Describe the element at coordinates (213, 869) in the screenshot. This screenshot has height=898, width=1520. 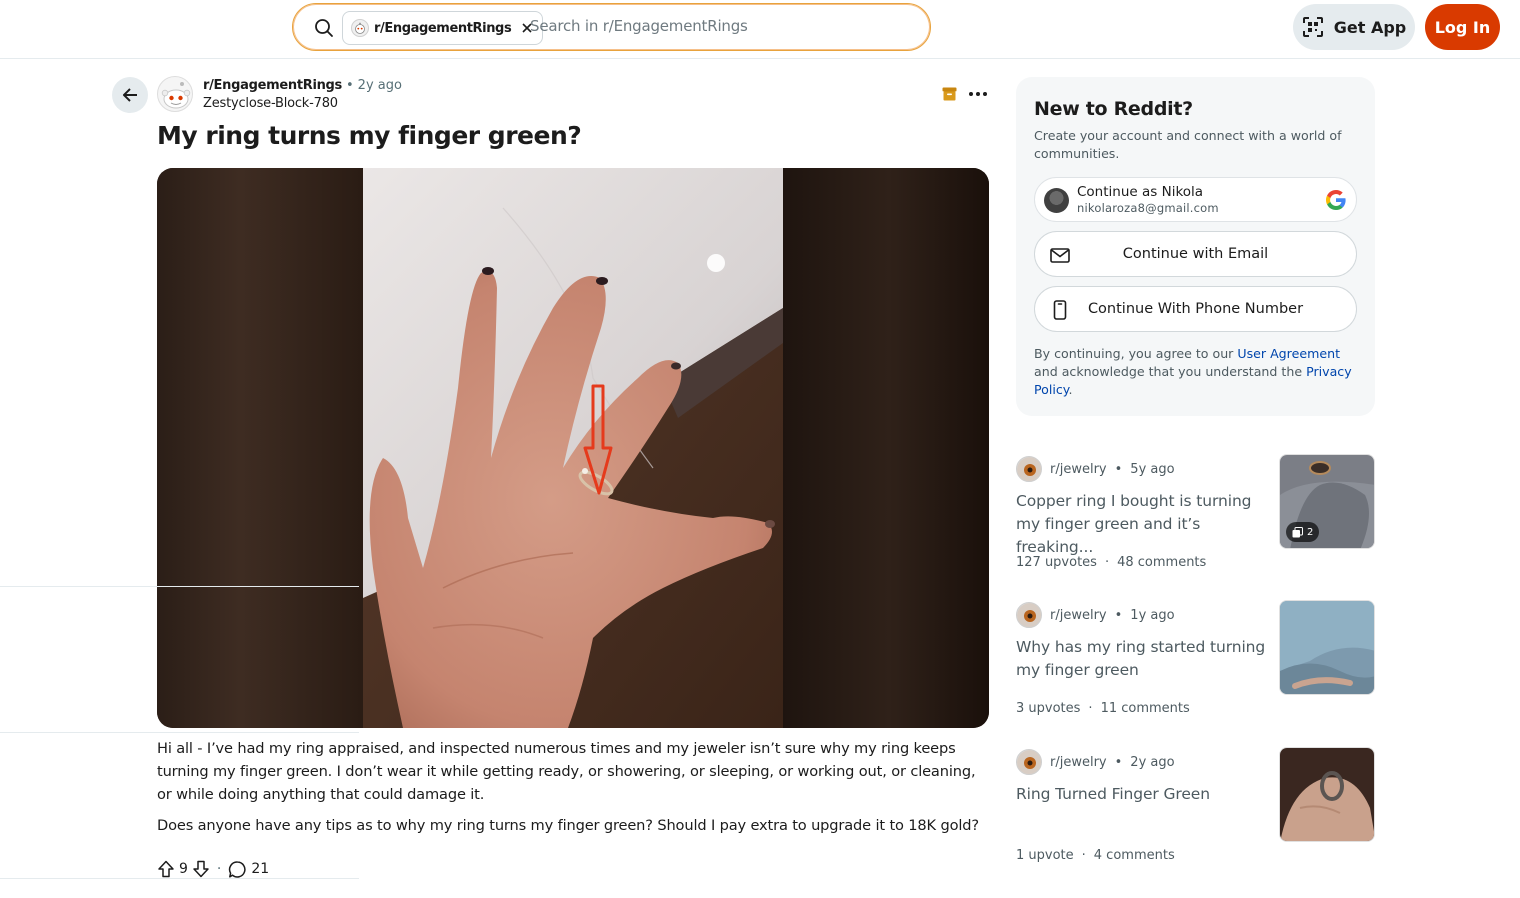
I see `post-actions: 9 · 21` at that location.